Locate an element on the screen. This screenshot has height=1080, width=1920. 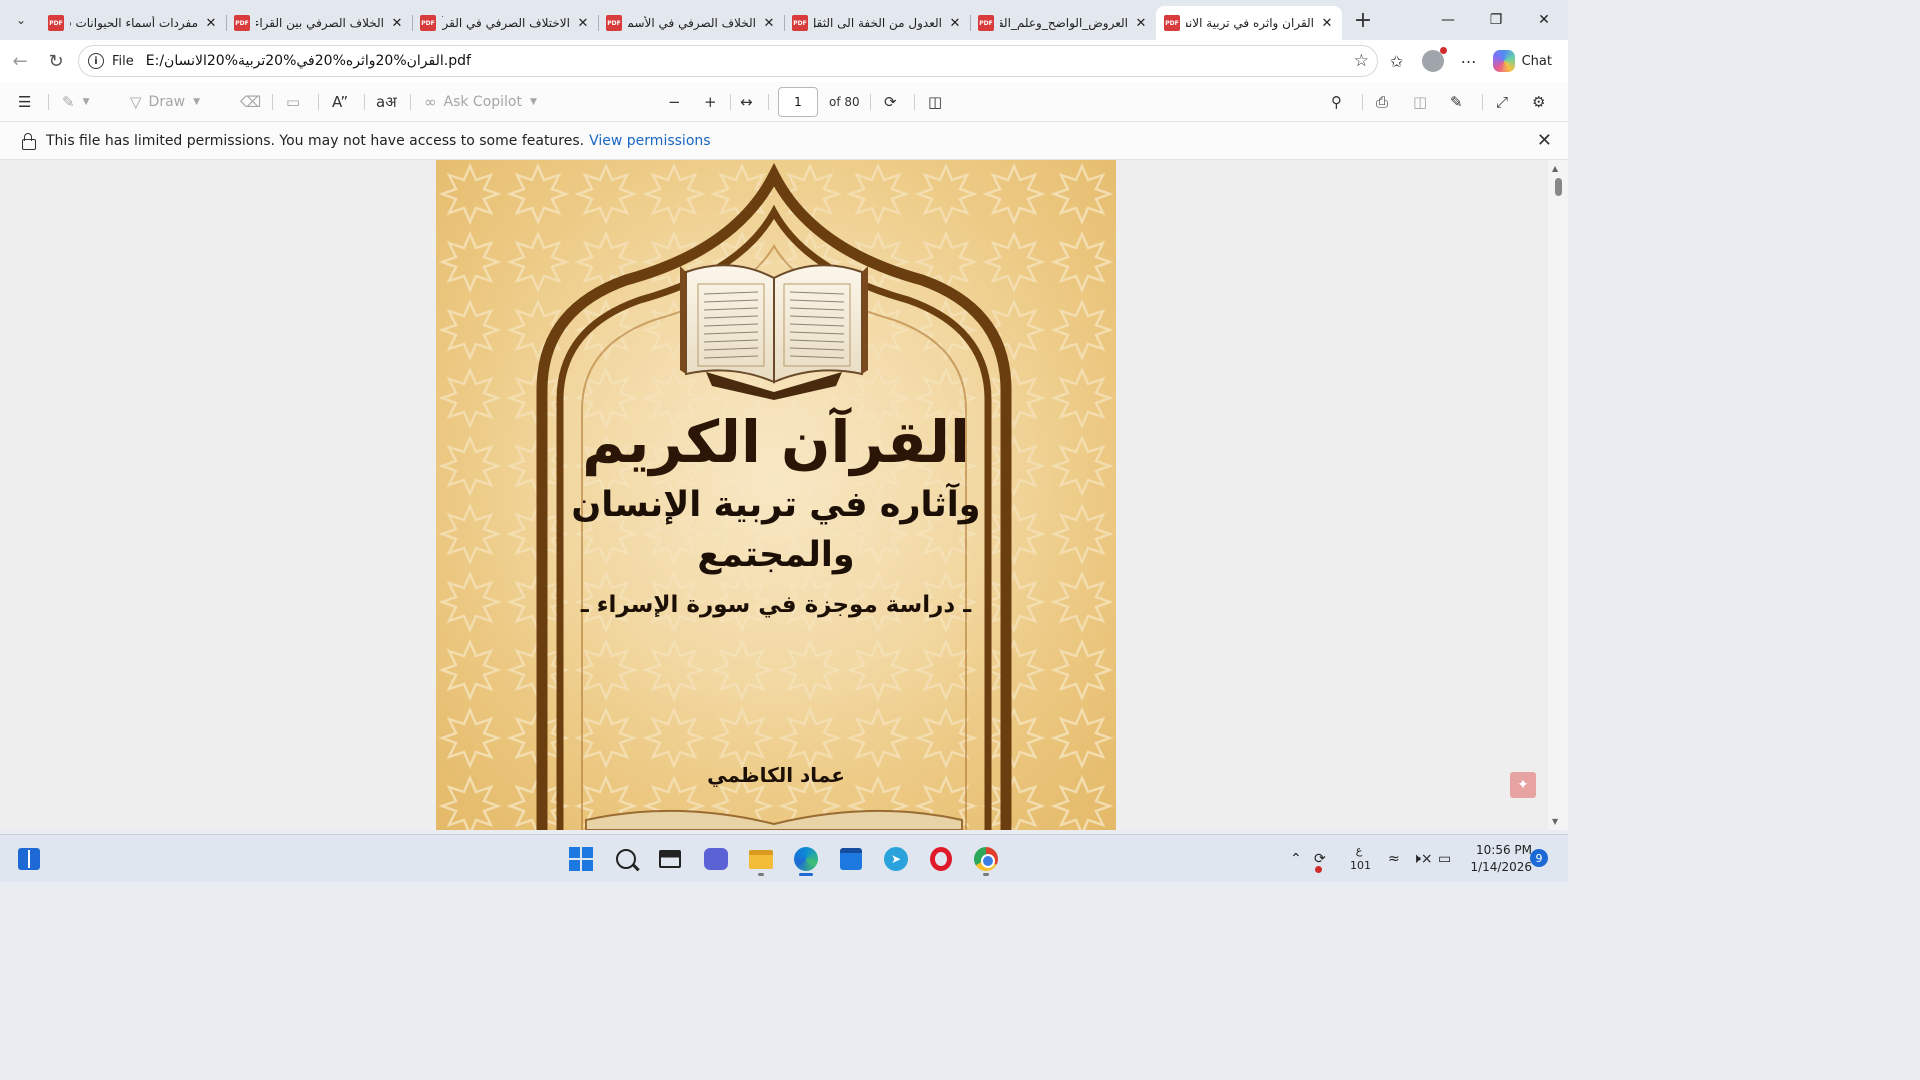
full-screen-button: ⤢ is located at coordinates (1502, 102).